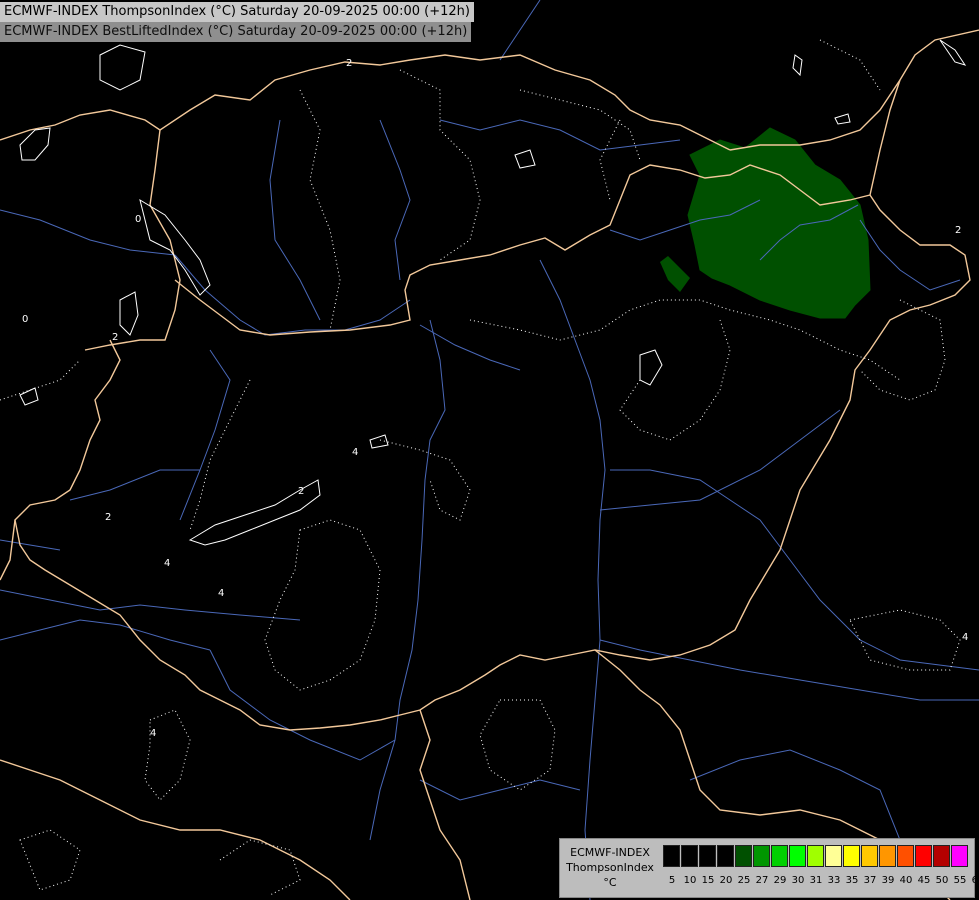  What do you see at coordinates (975, 880) in the screenshot?
I see `legend-tick-label: 60` at bounding box center [975, 880].